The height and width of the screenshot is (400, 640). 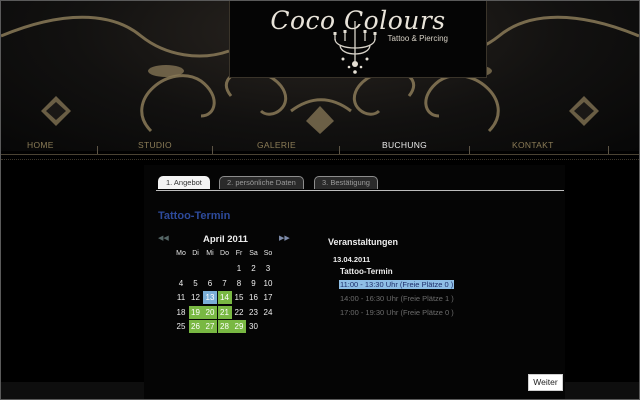 What do you see at coordinates (210, 253) in the screenshot?
I see `calendar-weekday-header: Mi` at bounding box center [210, 253].